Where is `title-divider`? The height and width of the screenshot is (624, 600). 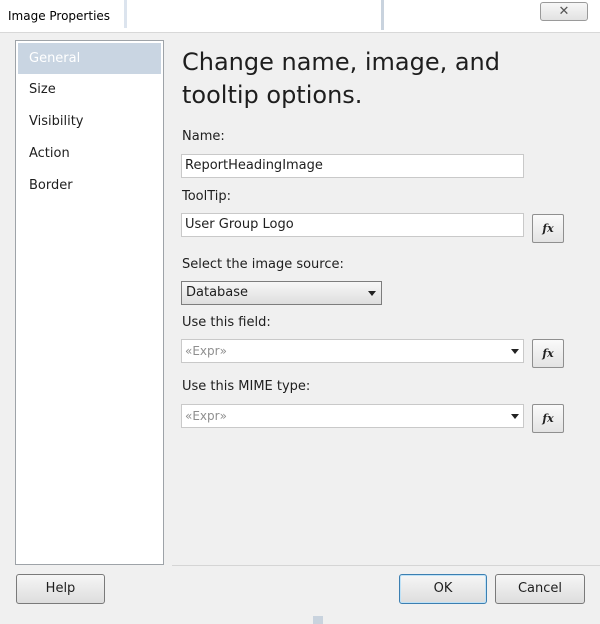 title-divider is located at coordinates (300, 32).